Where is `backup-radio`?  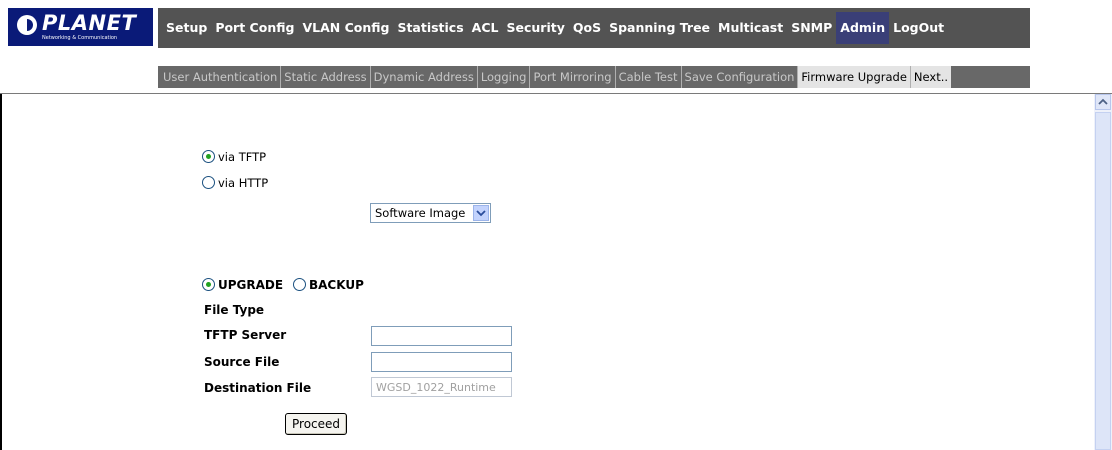
backup-radio is located at coordinates (299, 284).